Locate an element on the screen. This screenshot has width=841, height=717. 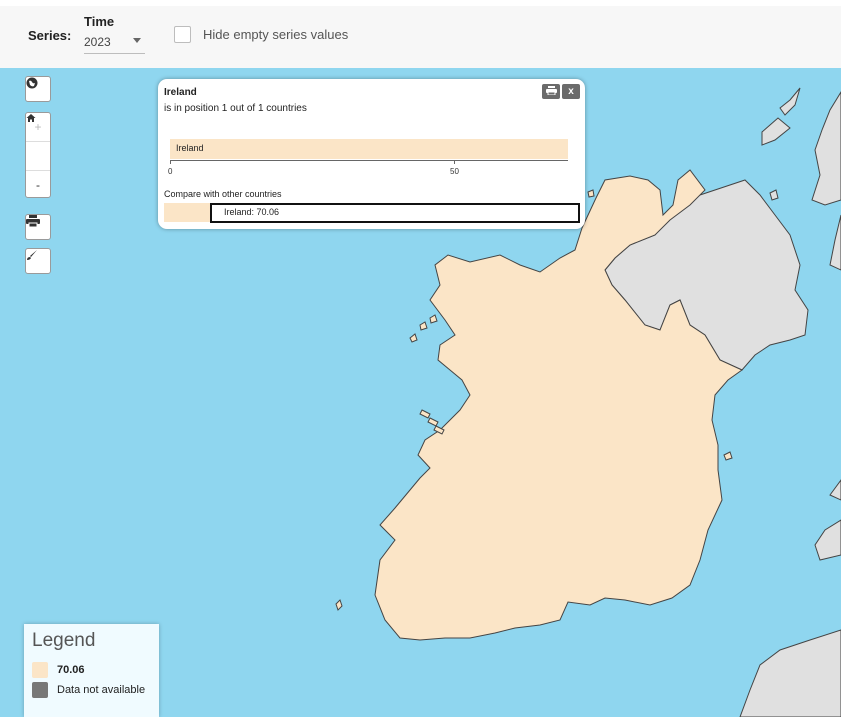
zoom-controls: + - is located at coordinates (38, 155).